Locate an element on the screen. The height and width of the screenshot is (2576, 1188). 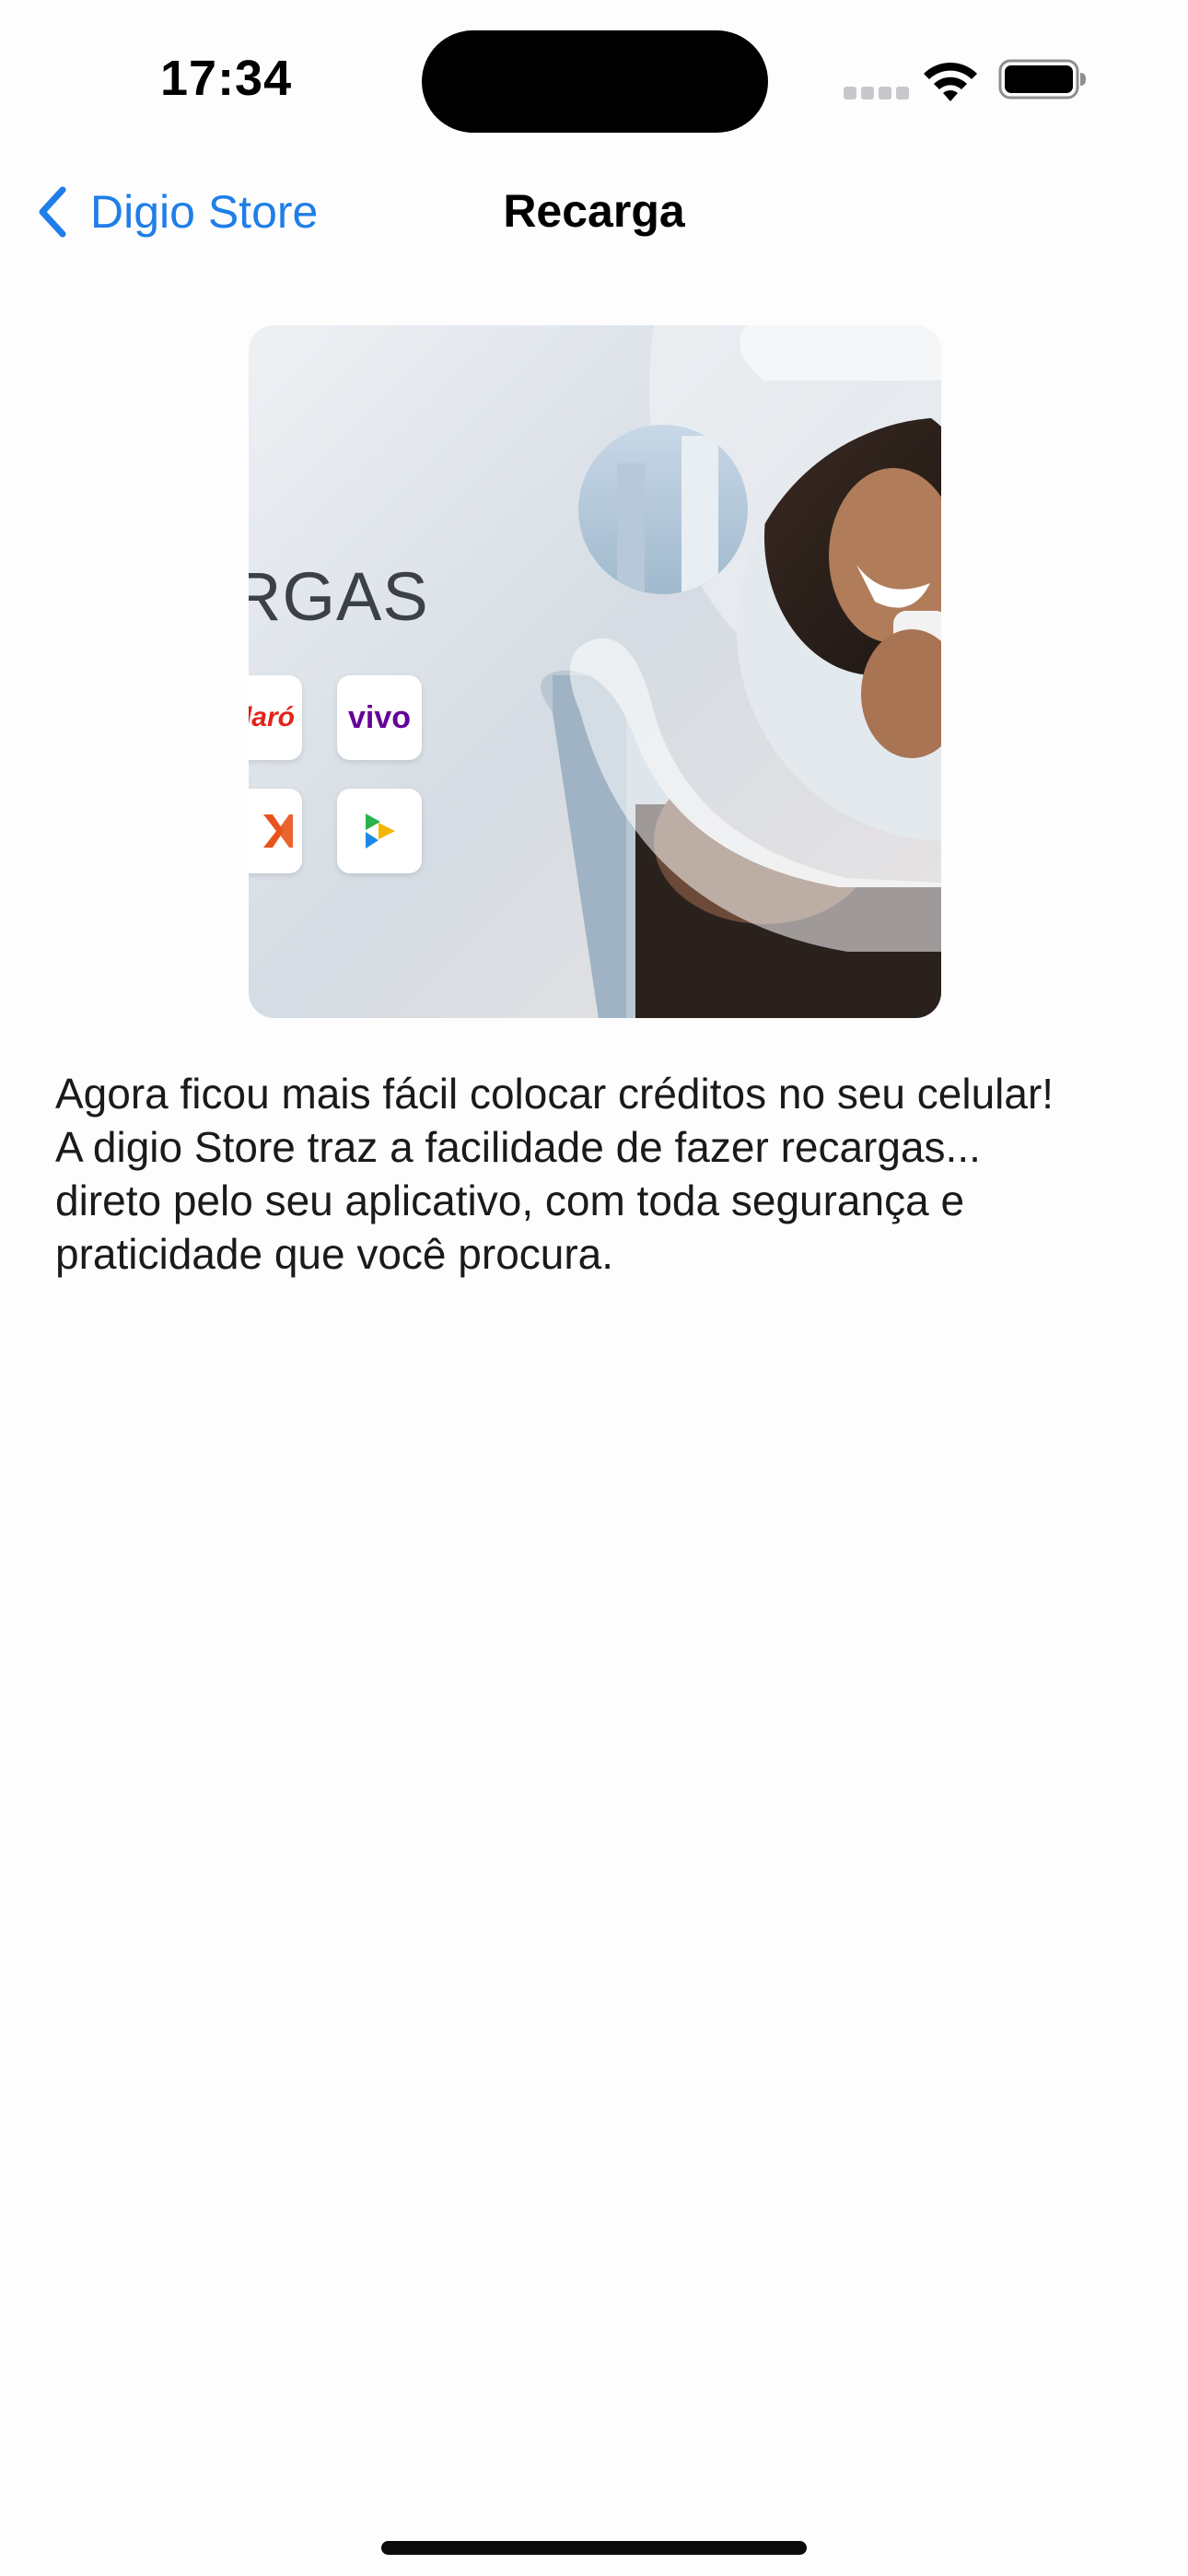
page-title: Recarga is located at coordinates (594, 211).